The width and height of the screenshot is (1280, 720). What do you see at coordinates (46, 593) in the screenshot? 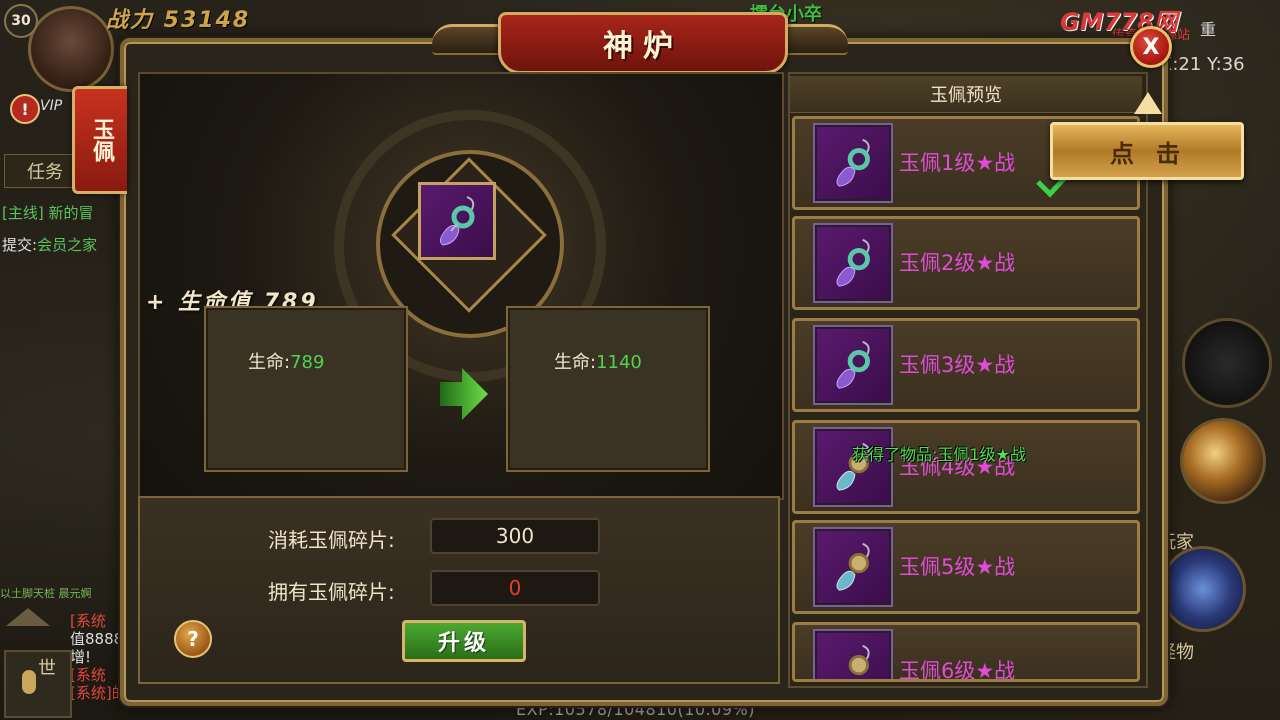
I see `chat-side-text: 以土脚天桩 晨元婀` at bounding box center [46, 593].